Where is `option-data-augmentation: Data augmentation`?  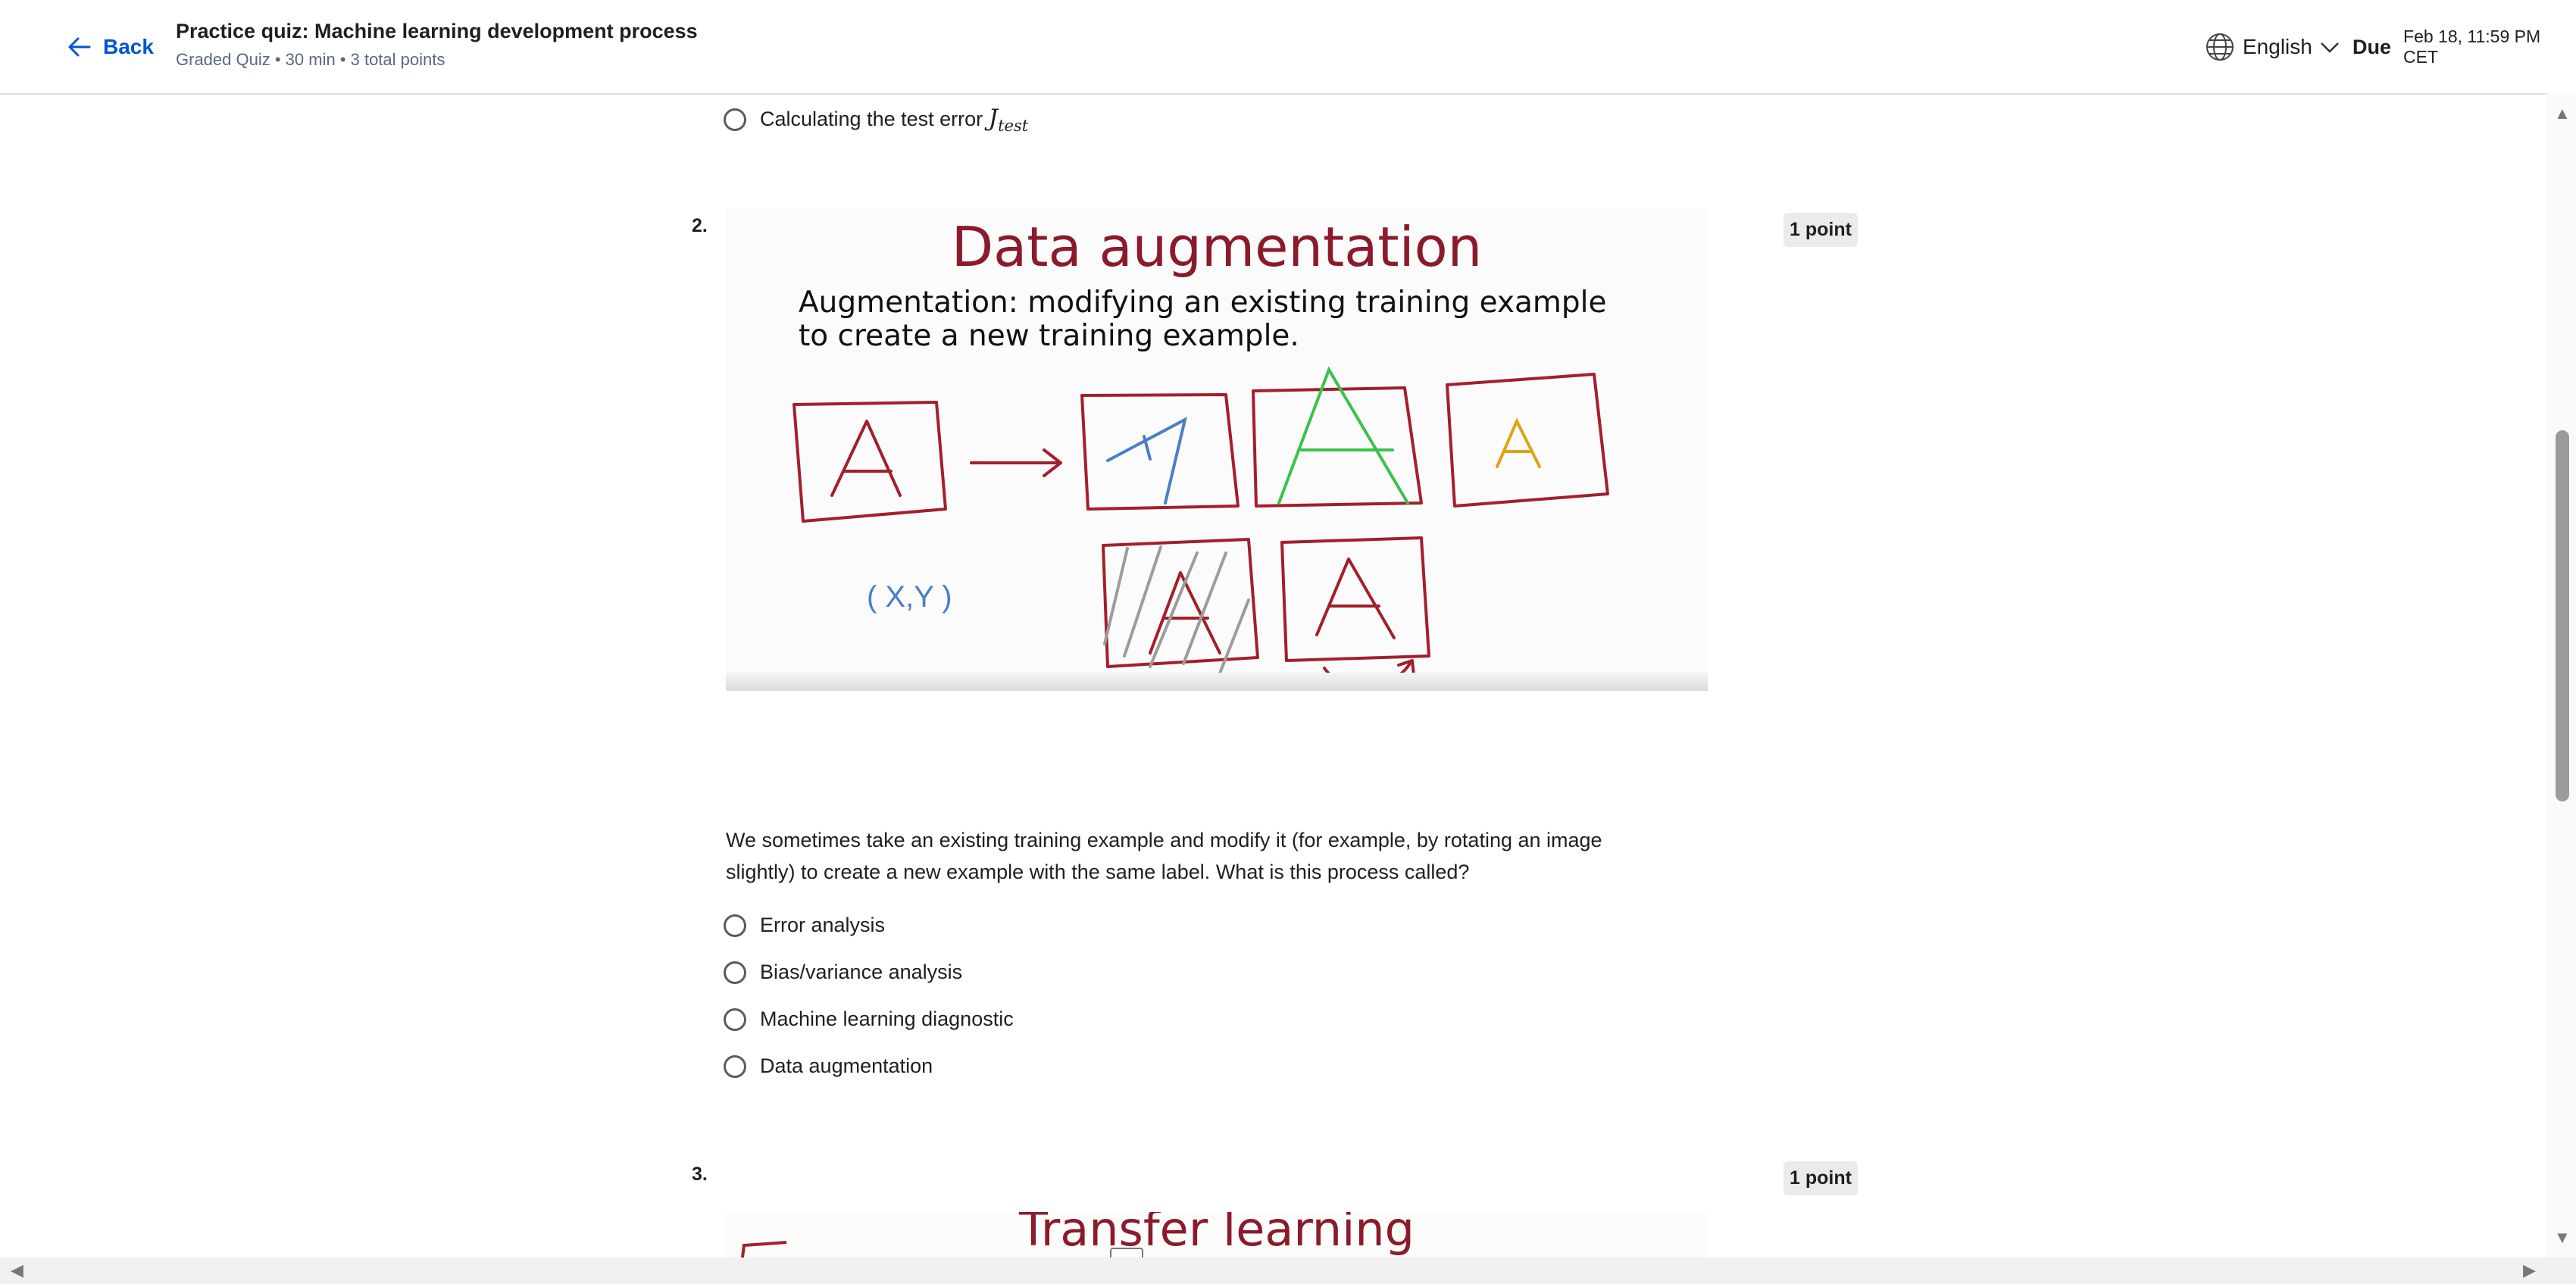 option-data-augmentation: Data augmentation is located at coordinates (829, 1066).